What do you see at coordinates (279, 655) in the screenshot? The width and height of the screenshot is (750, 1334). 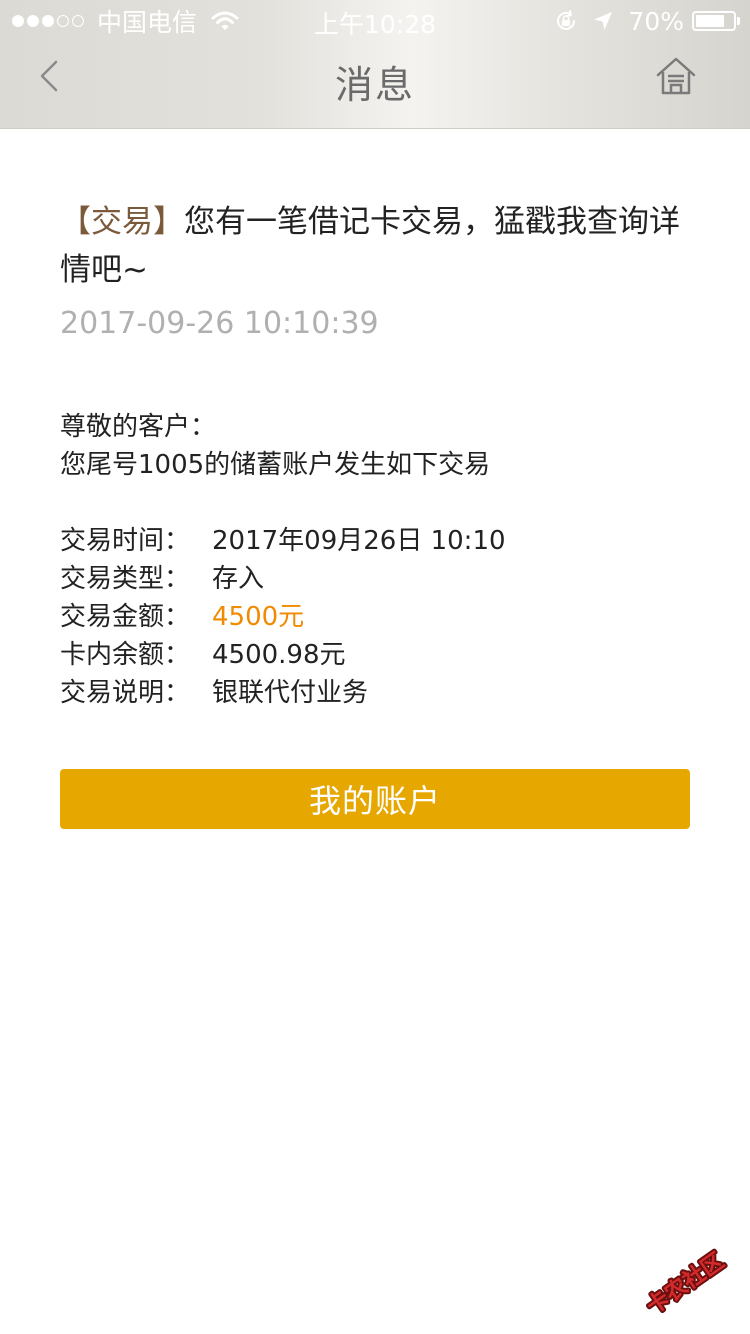 I see `detail-value: 4500.98元` at bounding box center [279, 655].